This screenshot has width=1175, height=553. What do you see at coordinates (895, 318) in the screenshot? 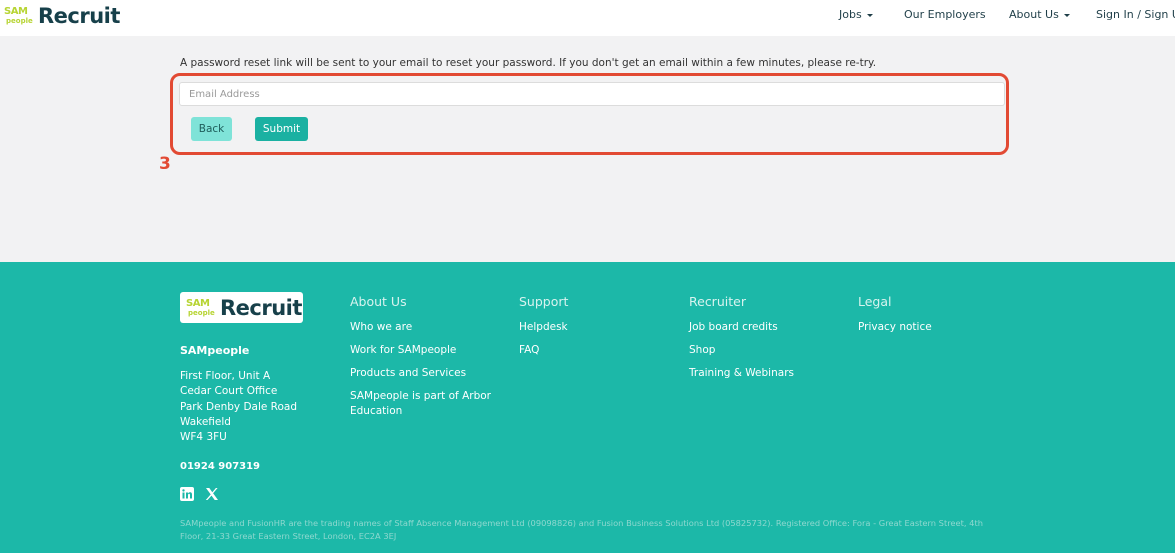
I see `footer-column-legal: Legal Privacy notice` at bounding box center [895, 318].